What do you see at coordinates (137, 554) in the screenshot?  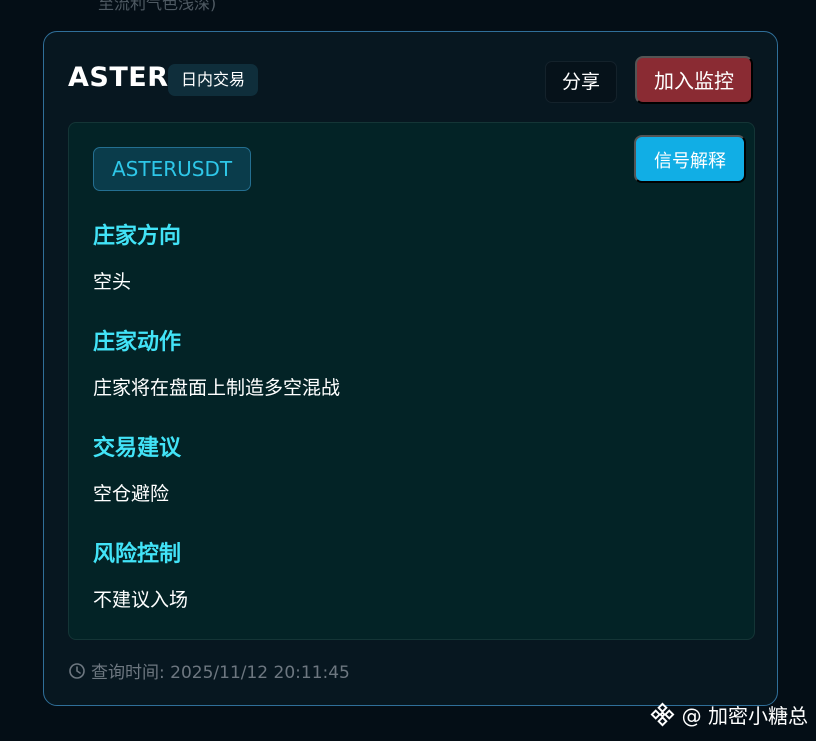 I see `section-title-risk: 风险控制` at bounding box center [137, 554].